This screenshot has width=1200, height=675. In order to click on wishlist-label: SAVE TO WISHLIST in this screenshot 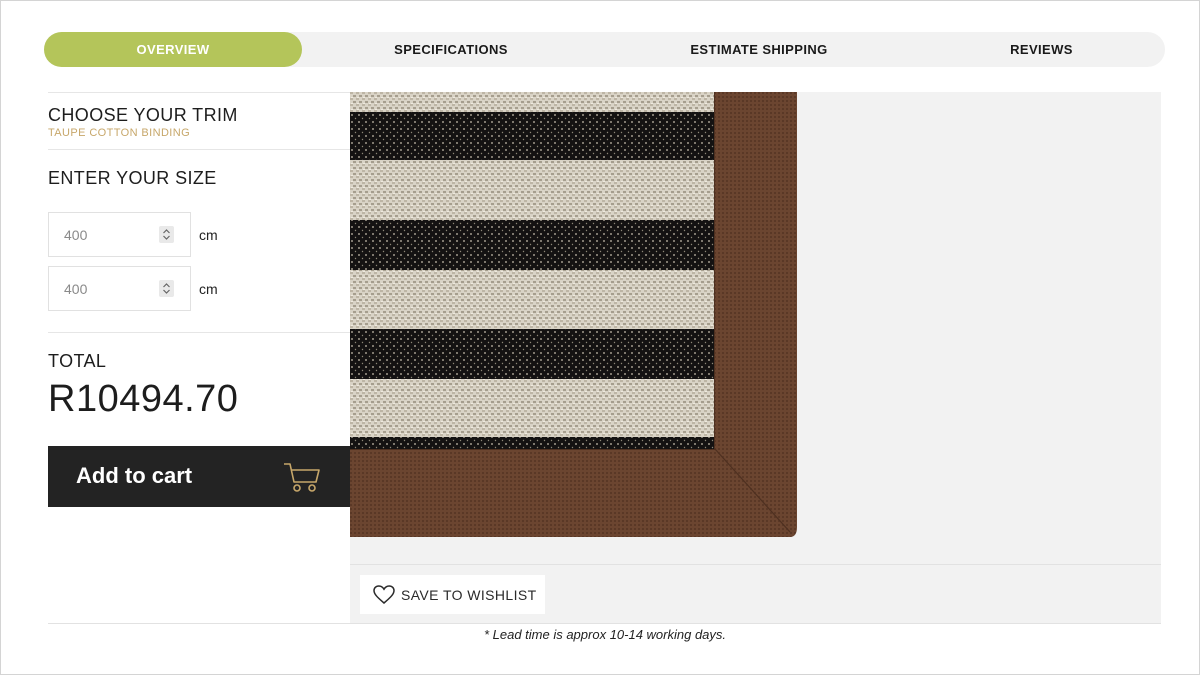, I will do `click(469, 594)`.